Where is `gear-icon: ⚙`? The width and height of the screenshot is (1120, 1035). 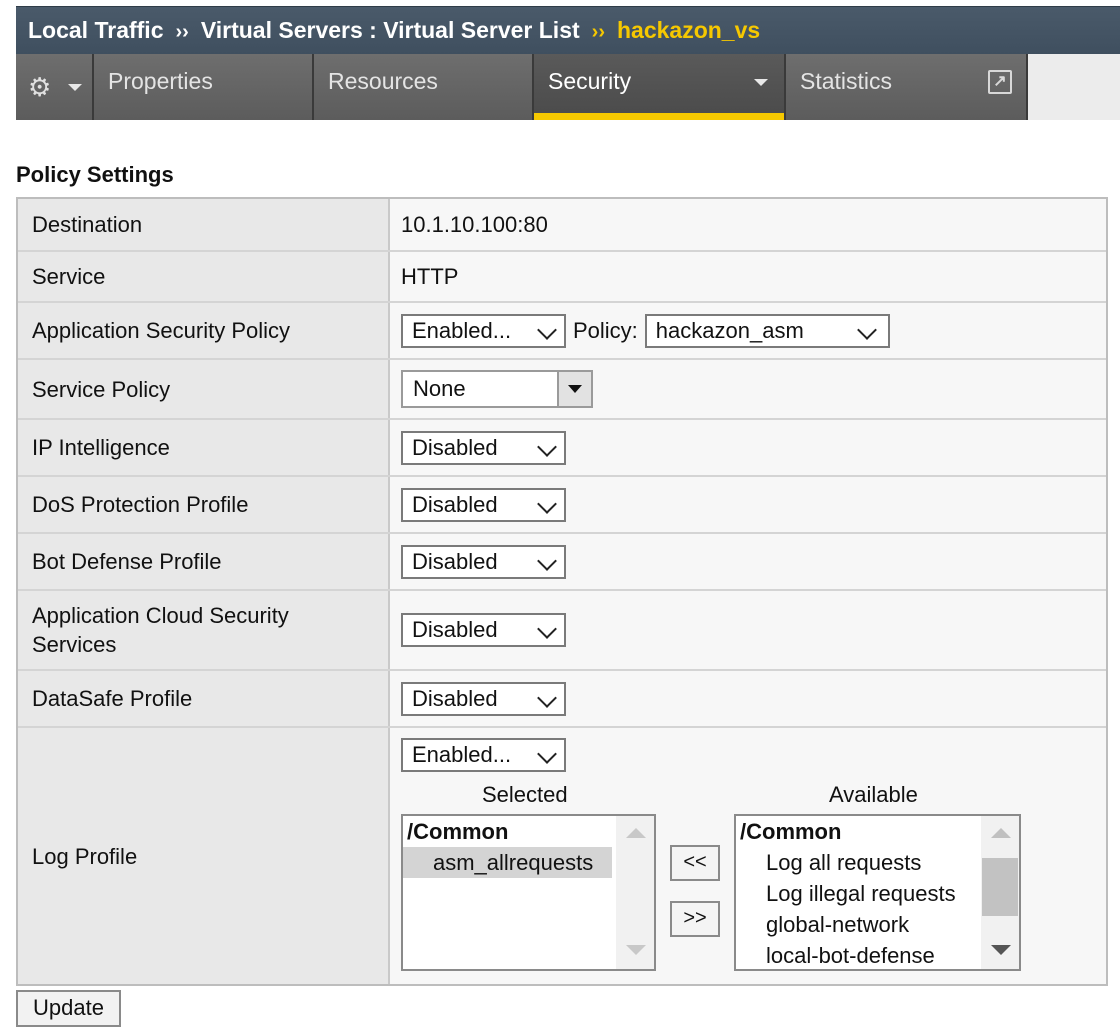 gear-icon: ⚙ is located at coordinates (40, 87).